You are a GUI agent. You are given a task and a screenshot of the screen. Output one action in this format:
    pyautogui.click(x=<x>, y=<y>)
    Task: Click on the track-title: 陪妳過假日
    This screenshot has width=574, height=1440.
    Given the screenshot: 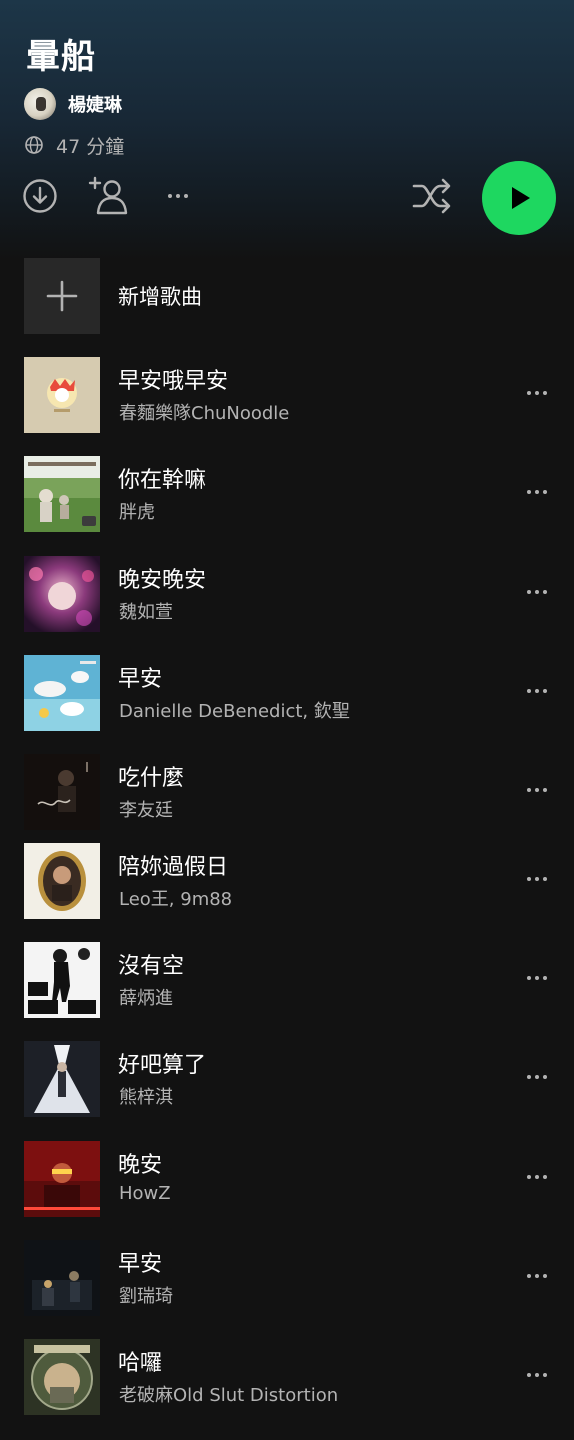 What is the action you would take?
    pyautogui.click(x=173, y=867)
    